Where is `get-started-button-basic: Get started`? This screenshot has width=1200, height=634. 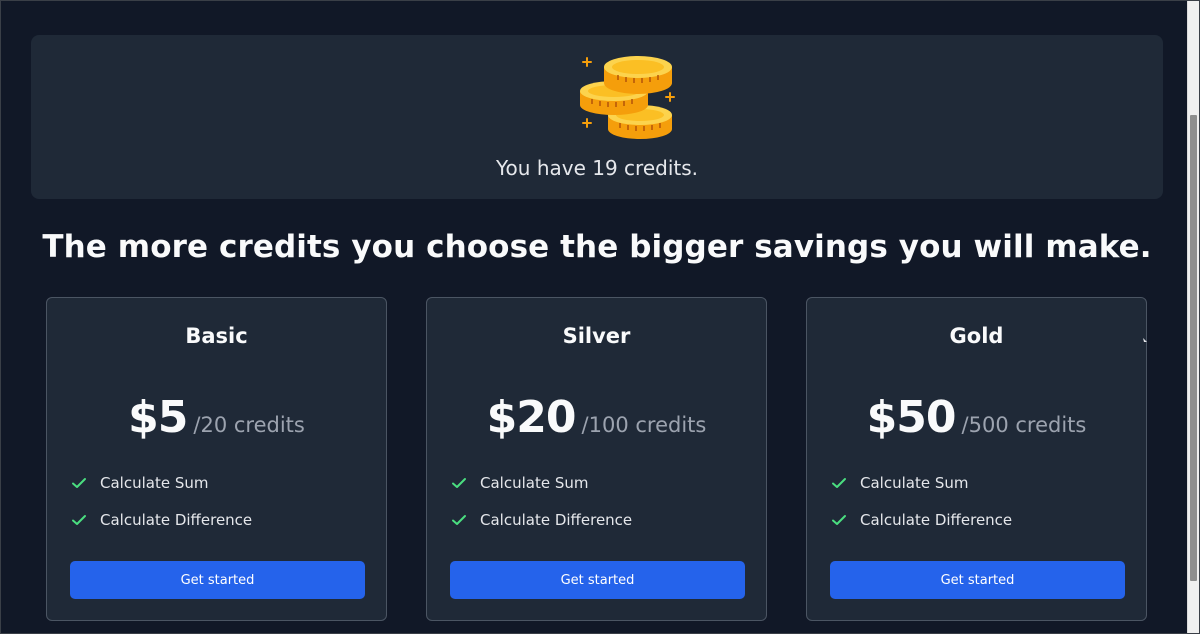 get-started-button-basic: Get started is located at coordinates (217, 580).